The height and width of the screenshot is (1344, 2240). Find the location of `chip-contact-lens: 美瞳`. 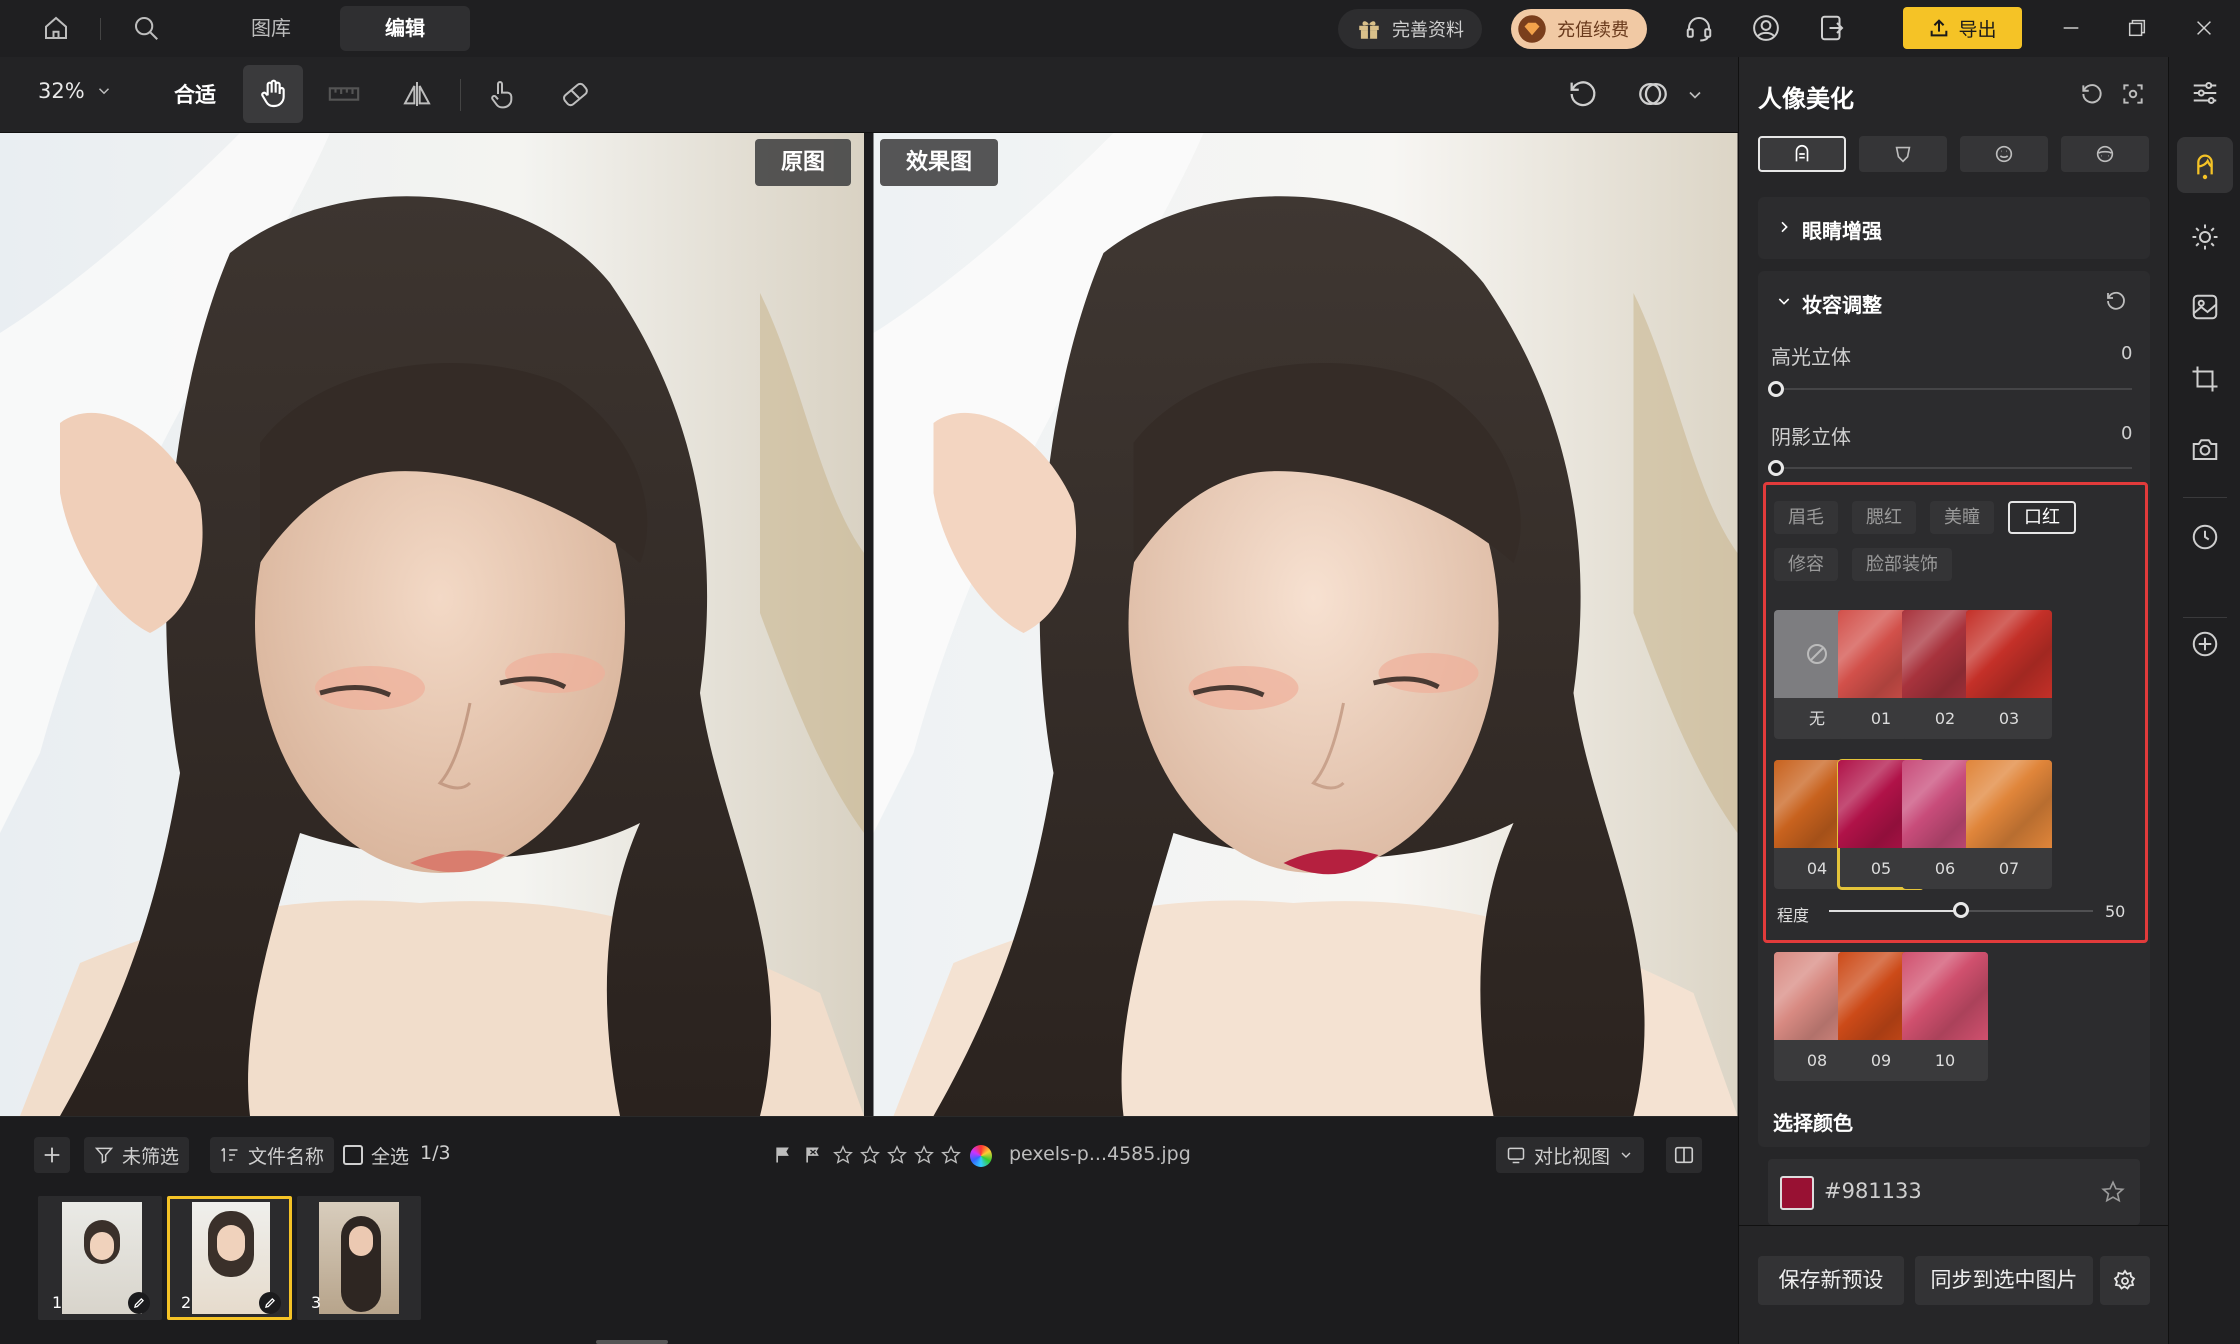

chip-contact-lens: 美瞳 is located at coordinates (1962, 517).